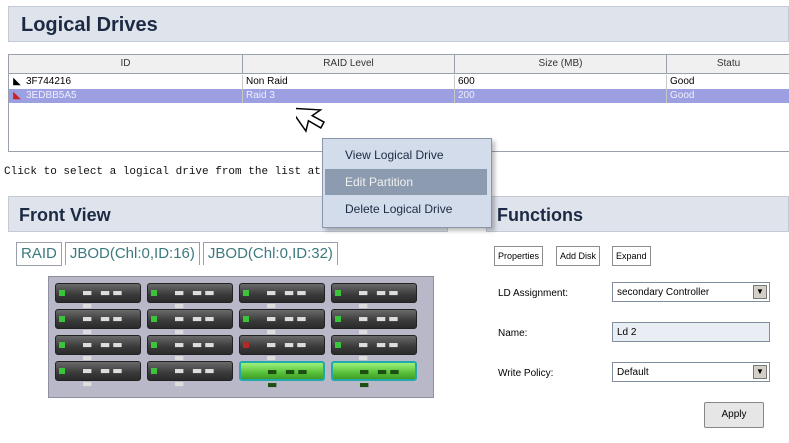 This screenshot has height=443, width=789. Describe the element at coordinates (728, 64) in the screenshot. I see `column-header-status: Statu` at that location.